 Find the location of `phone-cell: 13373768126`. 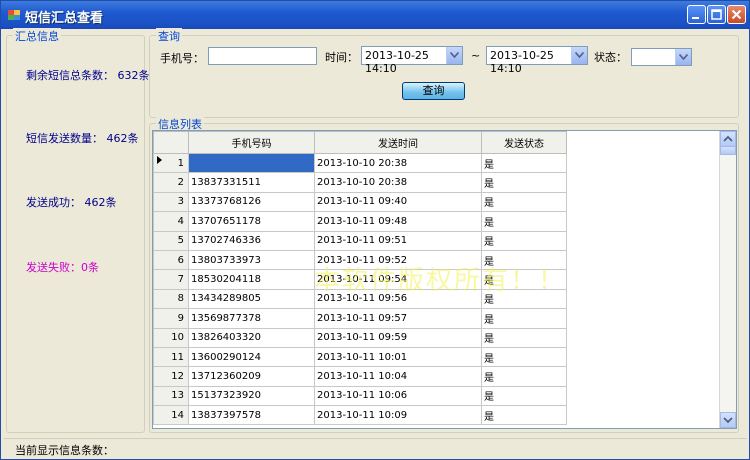

phone-cell: 13373768126 is located at coordinates (251, 202).